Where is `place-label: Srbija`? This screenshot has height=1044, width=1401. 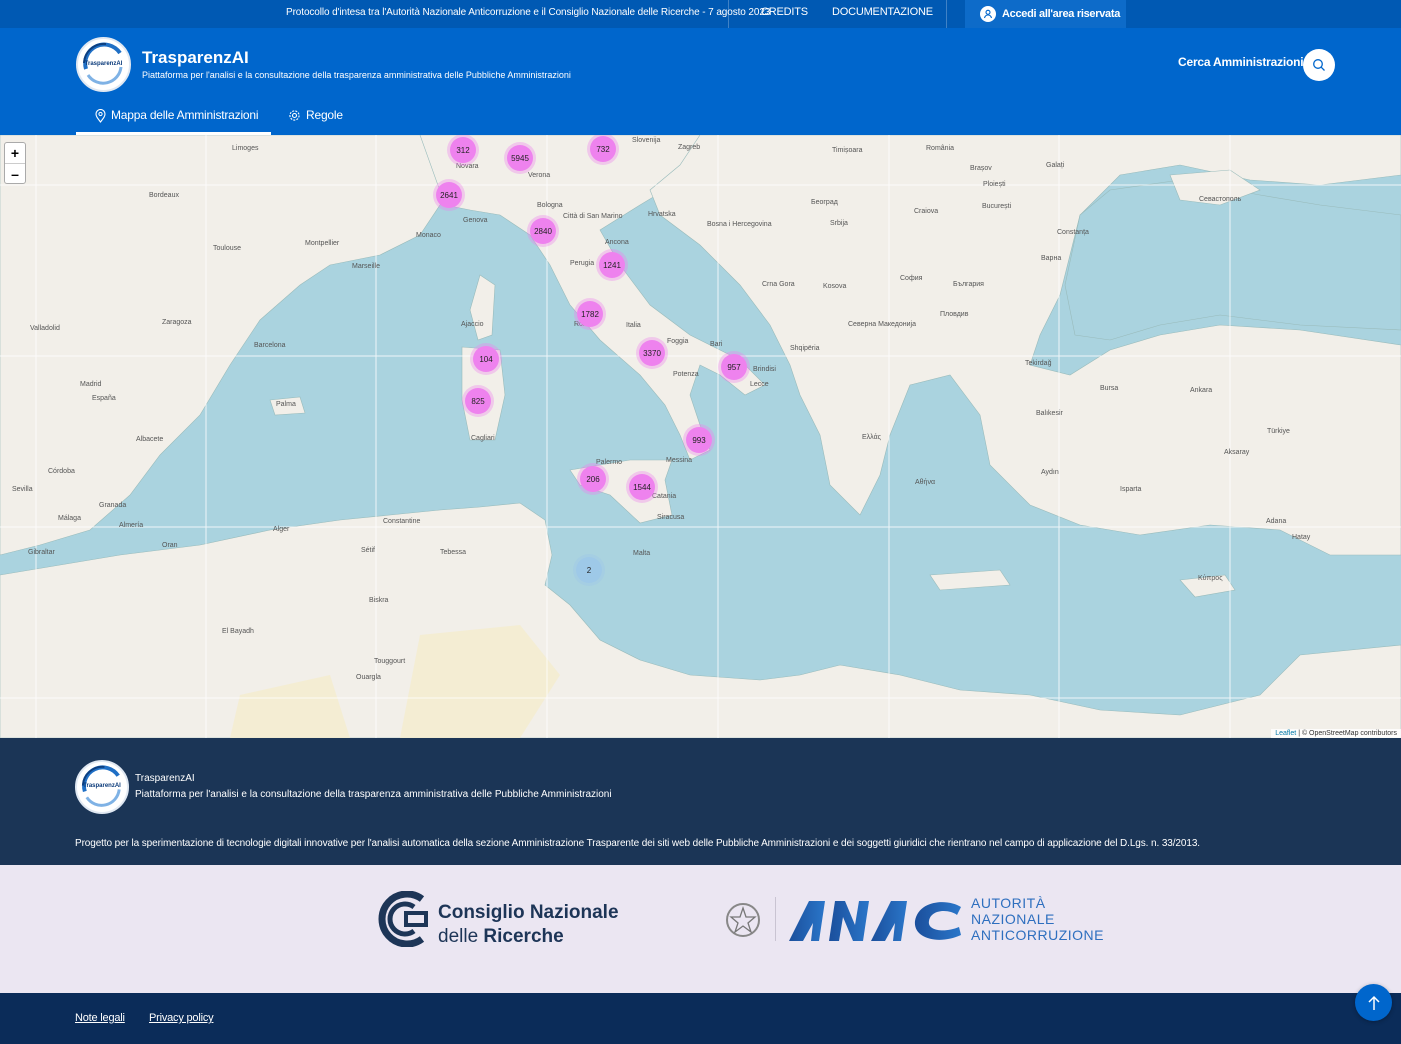
place-label: Srbija is located at coordinates (839, 223).